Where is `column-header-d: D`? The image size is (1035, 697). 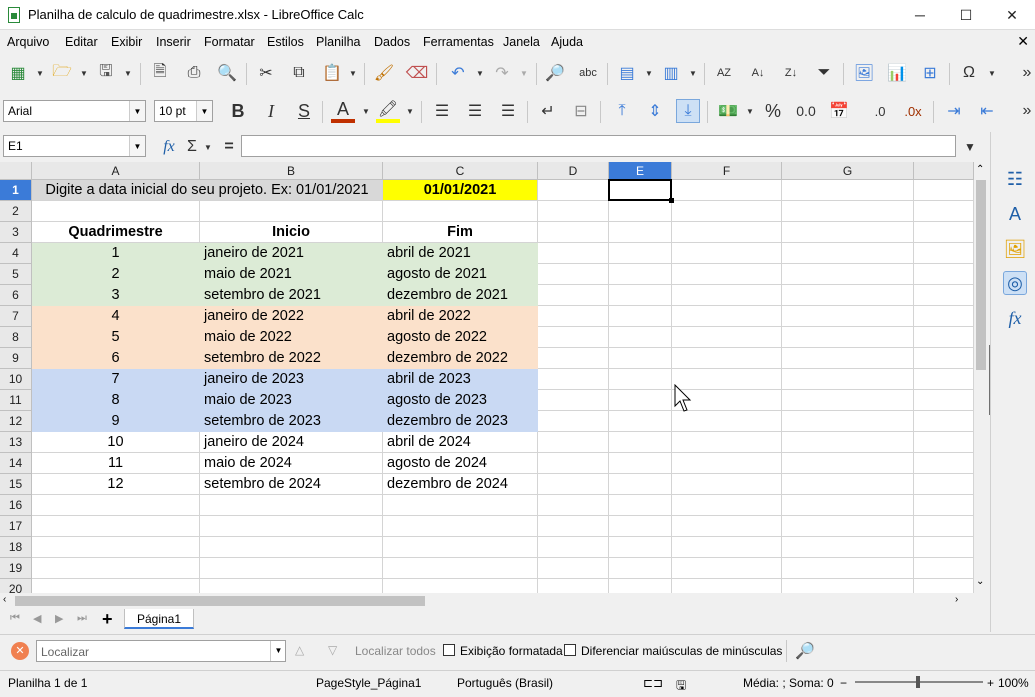
column-header-d: D is located at coordinates (573, 171).